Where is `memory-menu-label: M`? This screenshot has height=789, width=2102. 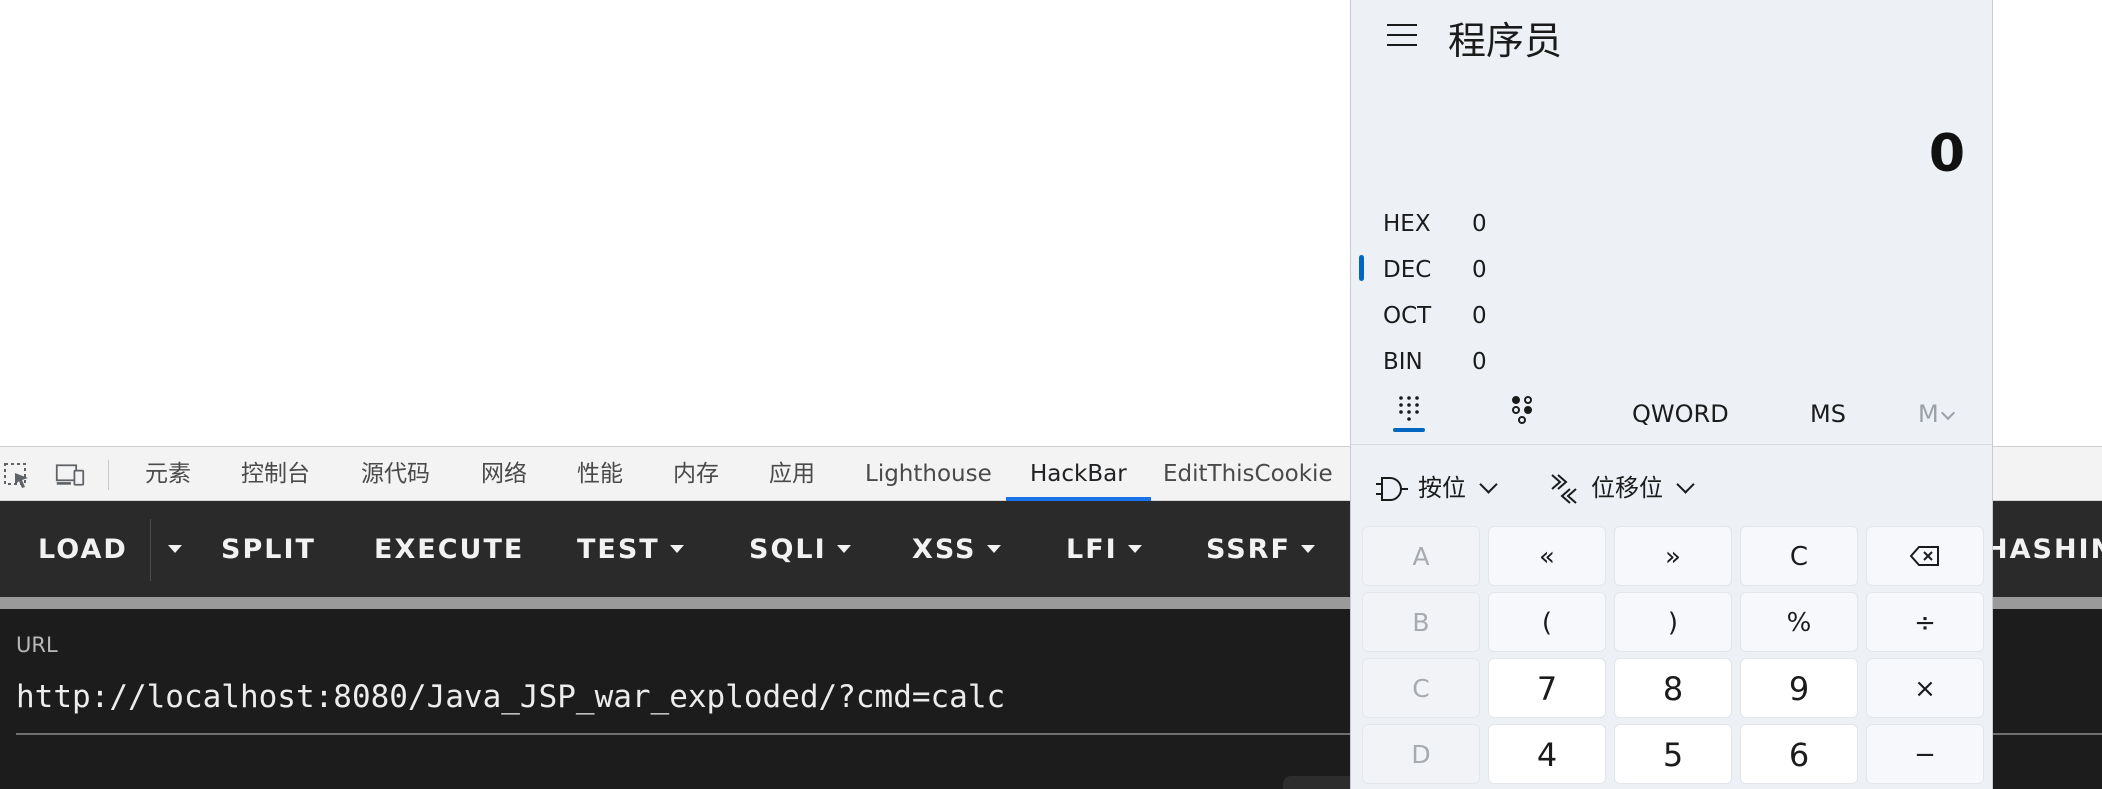
memory-menu-label: M is located at coordinates (1928, 414).